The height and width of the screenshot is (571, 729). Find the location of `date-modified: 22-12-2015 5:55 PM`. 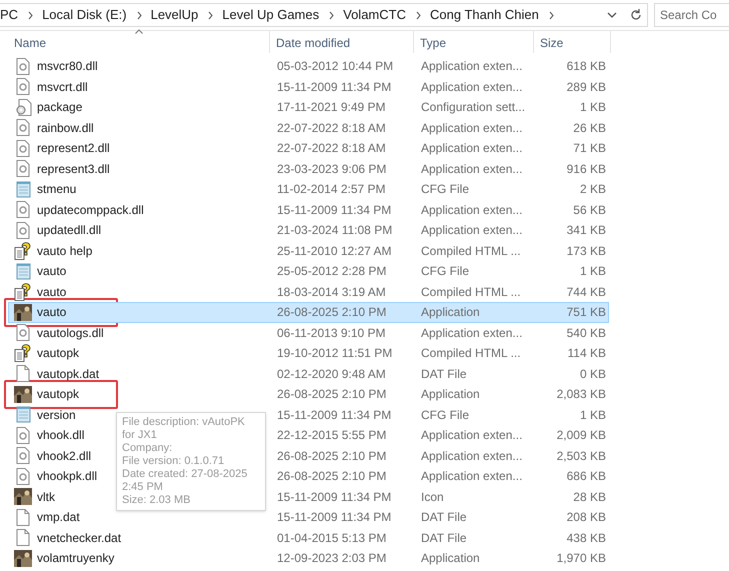

date-modified: 22-12-2015 5:55 PM is located at coordinates (332, 435).